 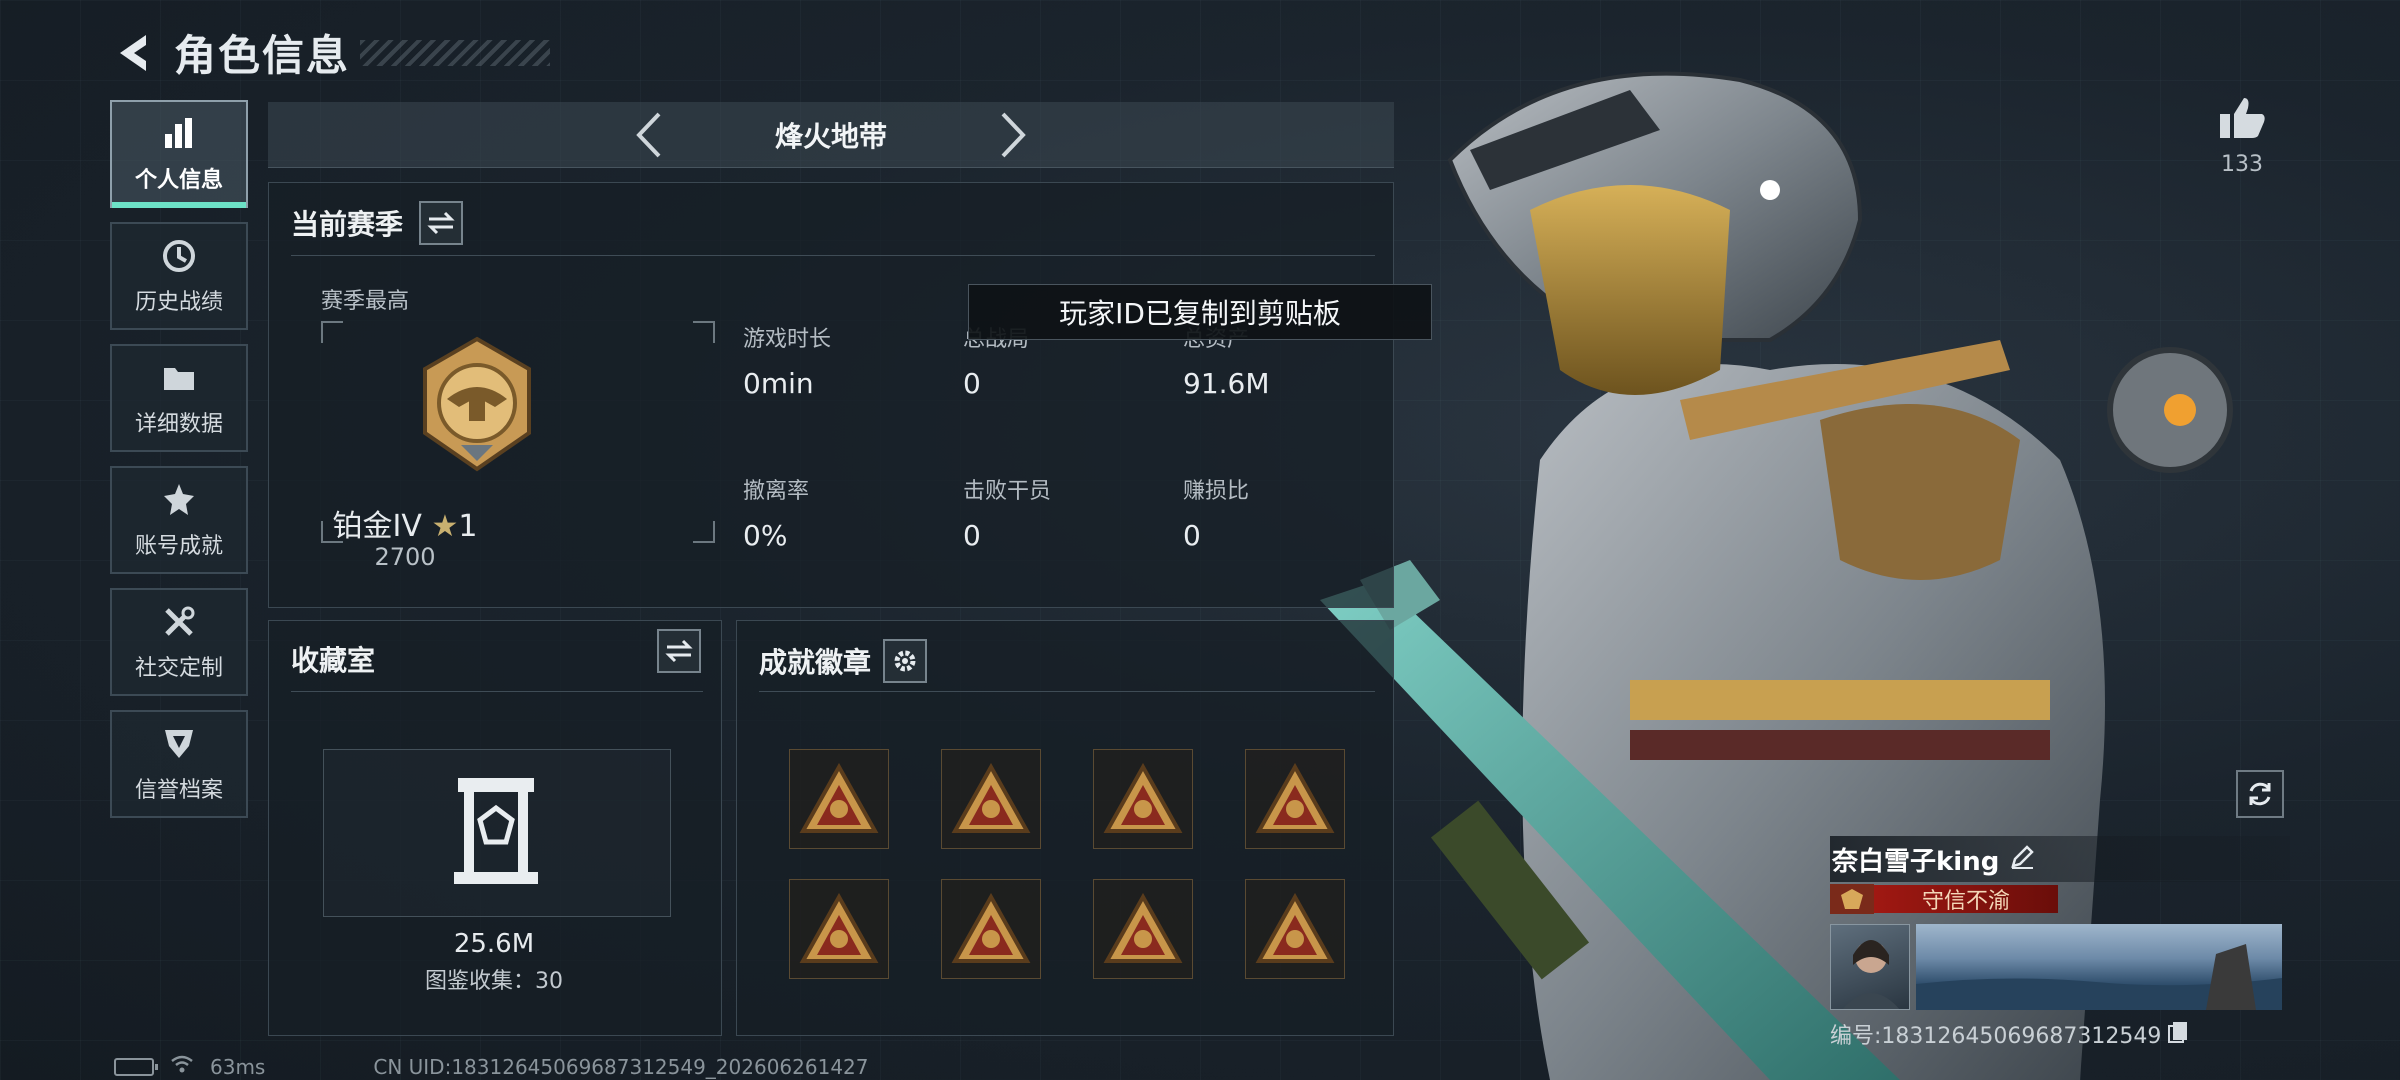 I want to click on badges-settings-button, so click(x=905, y=661).